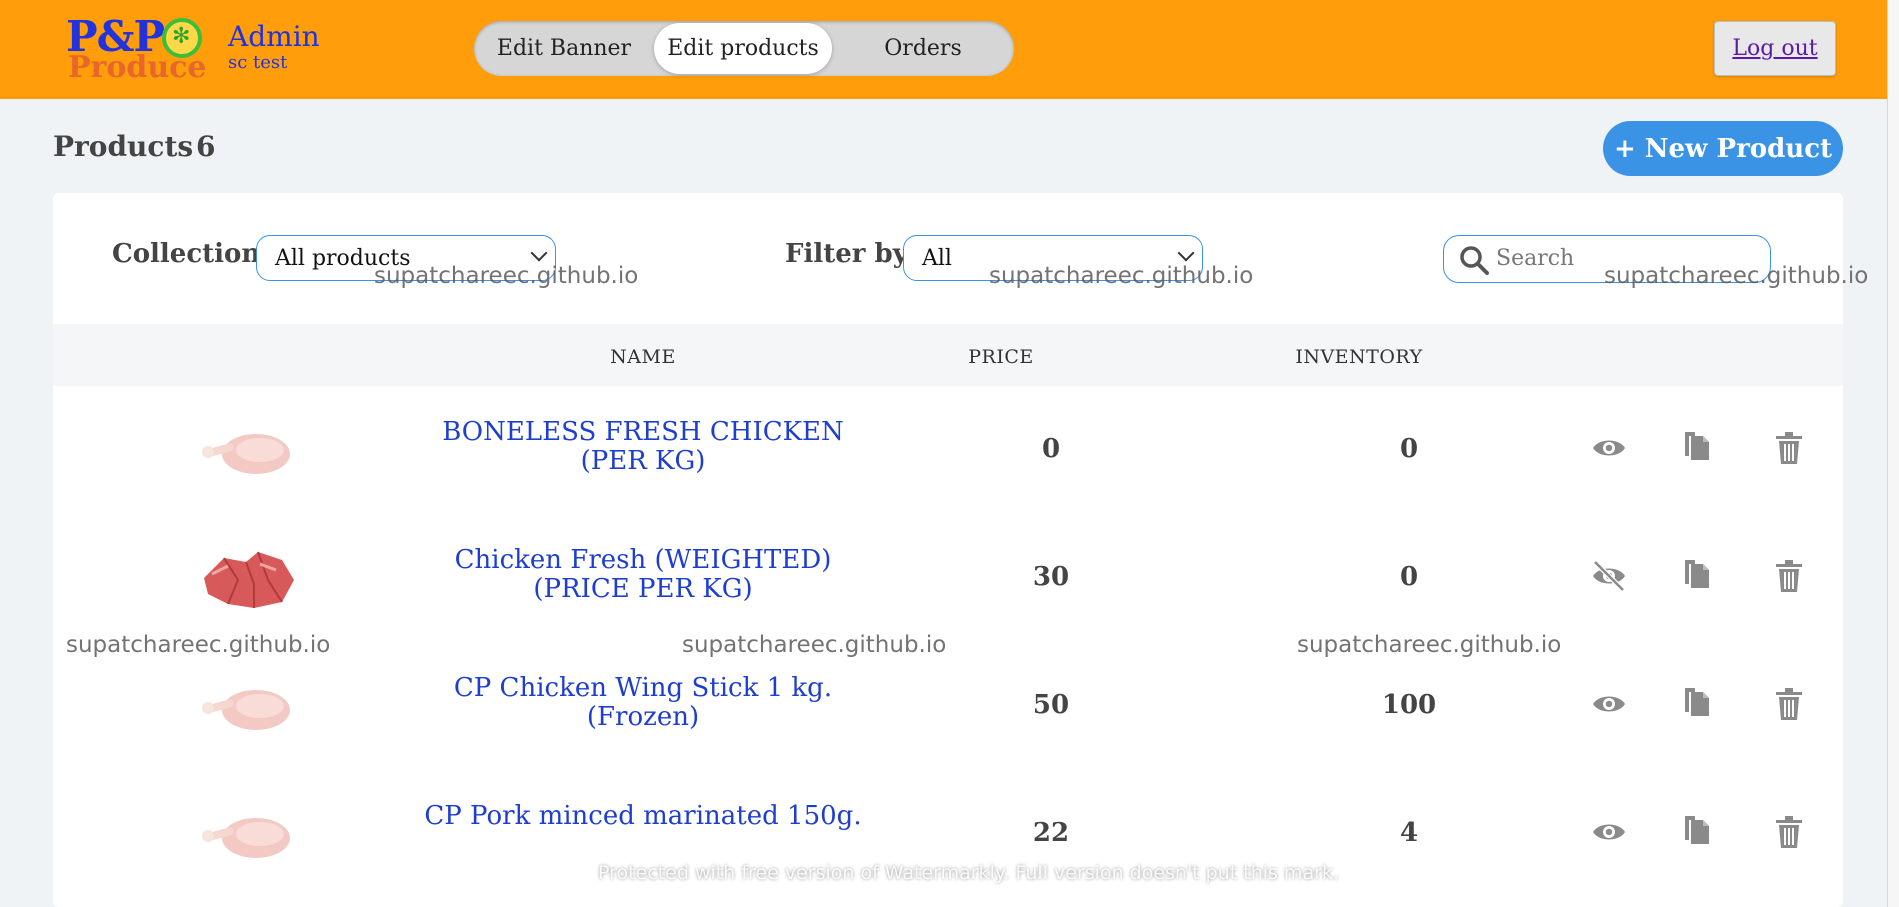  Describe the element at coordinates (1001, 357) in the screenshot. I see `column-header-price: PRICE` at that location.